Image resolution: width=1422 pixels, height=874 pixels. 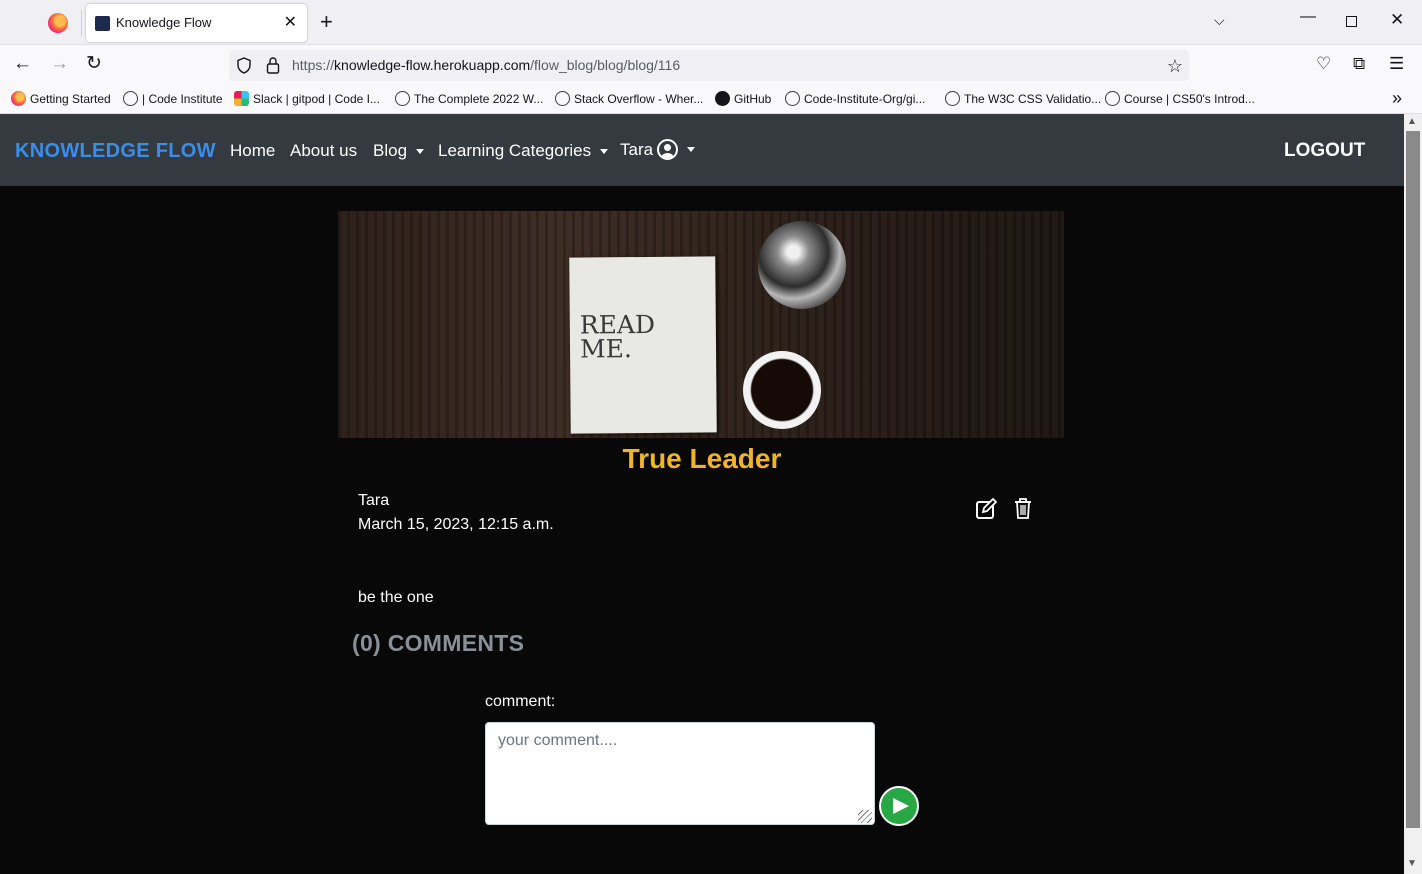 I want to click on pocket-icon: ♡, so click(x=1323, y=64).